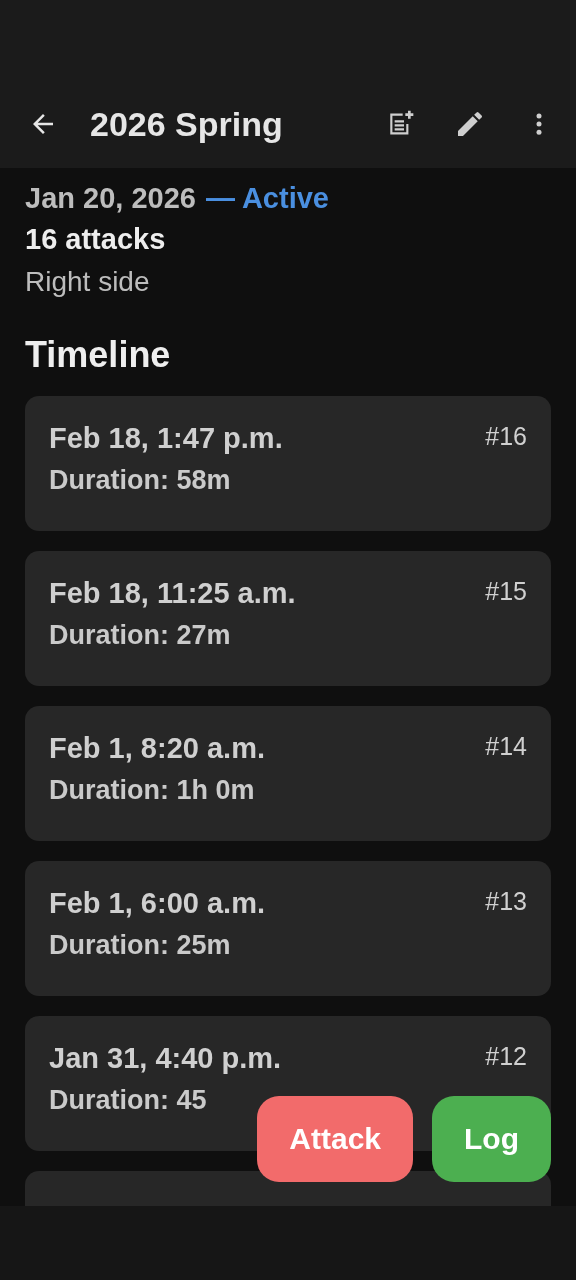 The image size is (576, 1280). What do you see at coordinates (140, 945) in the screenshot?
I see `attack-duration: Duration: 25m` at bounding box center [140, 945].